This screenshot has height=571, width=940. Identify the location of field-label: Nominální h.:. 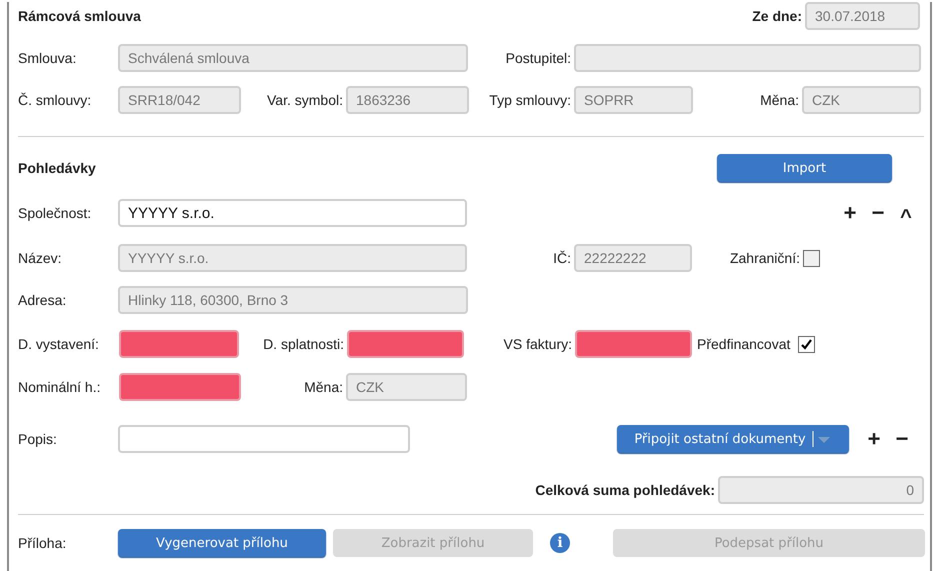
(60, 387).